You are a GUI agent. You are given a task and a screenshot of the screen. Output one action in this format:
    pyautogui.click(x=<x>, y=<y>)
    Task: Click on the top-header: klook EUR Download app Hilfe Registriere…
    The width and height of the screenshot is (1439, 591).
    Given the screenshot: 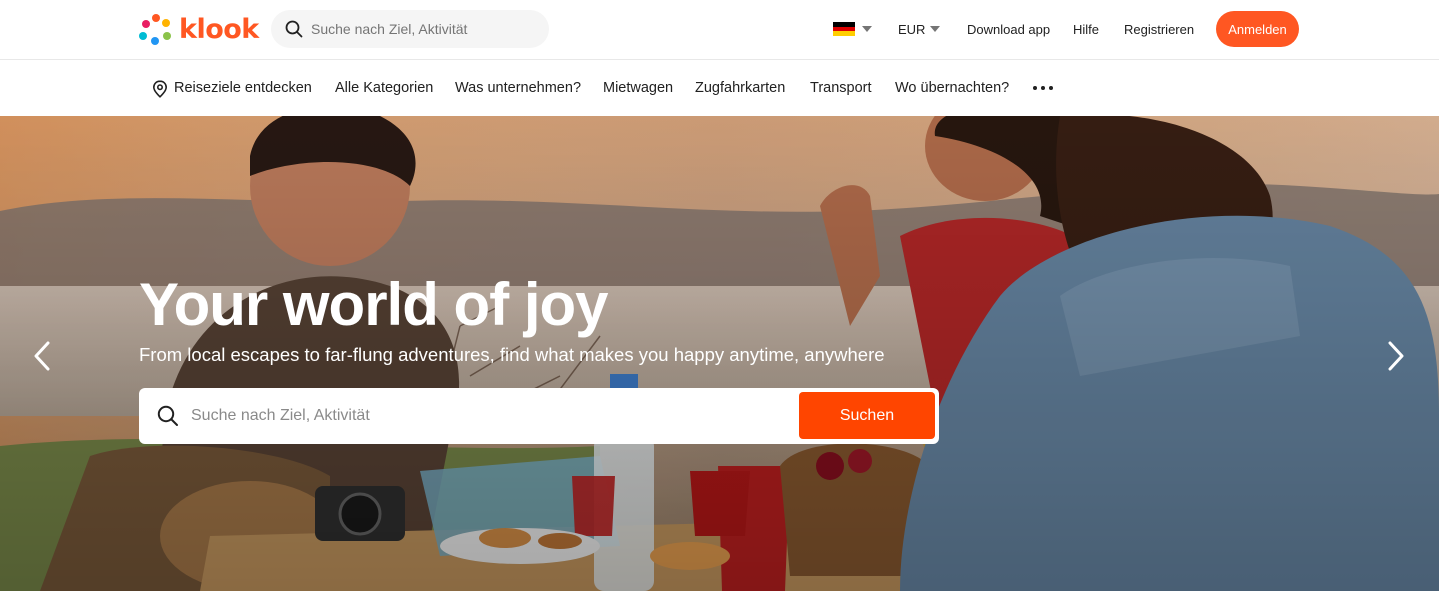 What is the action you would take?
    pyautogui.click(x=719, y=30)
    